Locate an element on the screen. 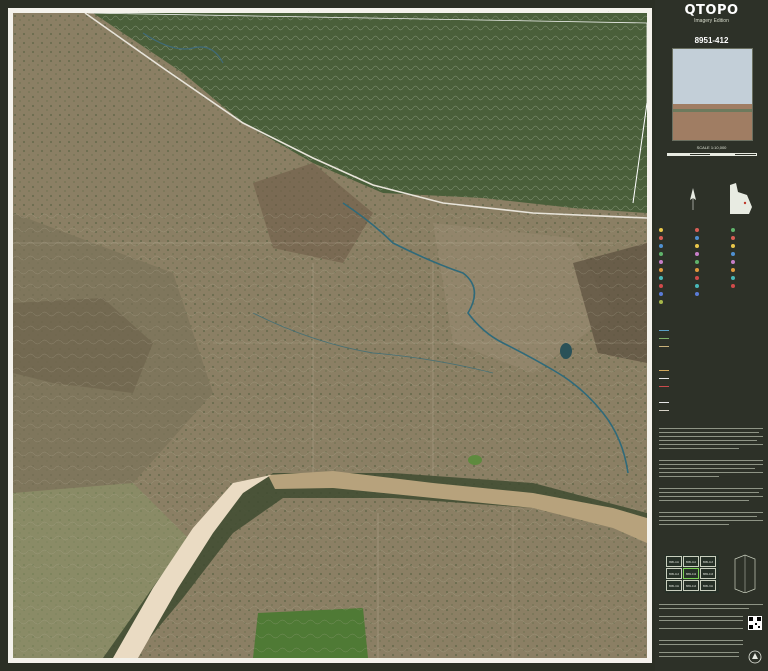  government-crest-icon is located at coordinates (755, 657).